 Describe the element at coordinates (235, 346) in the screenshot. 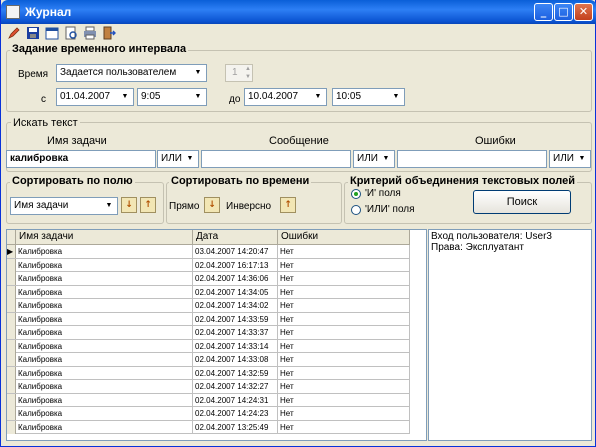

I see `cell-date: 02.04.2007 14:33:14` at that location.